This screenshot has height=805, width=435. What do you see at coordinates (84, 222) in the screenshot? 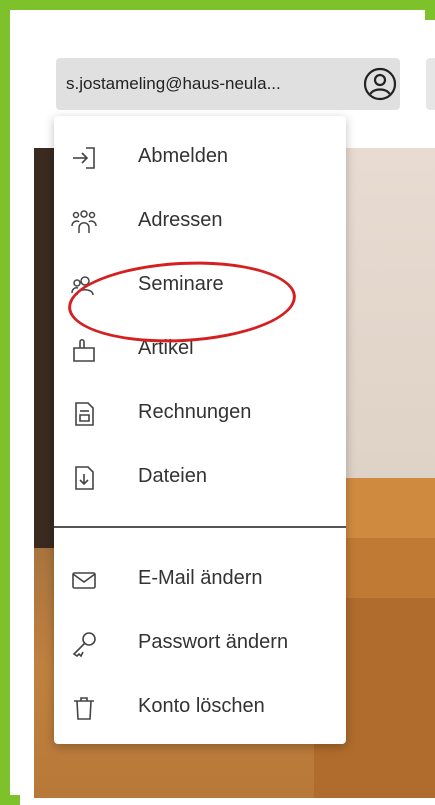
I see `people-group-icon` at bounding box center [84, 222].